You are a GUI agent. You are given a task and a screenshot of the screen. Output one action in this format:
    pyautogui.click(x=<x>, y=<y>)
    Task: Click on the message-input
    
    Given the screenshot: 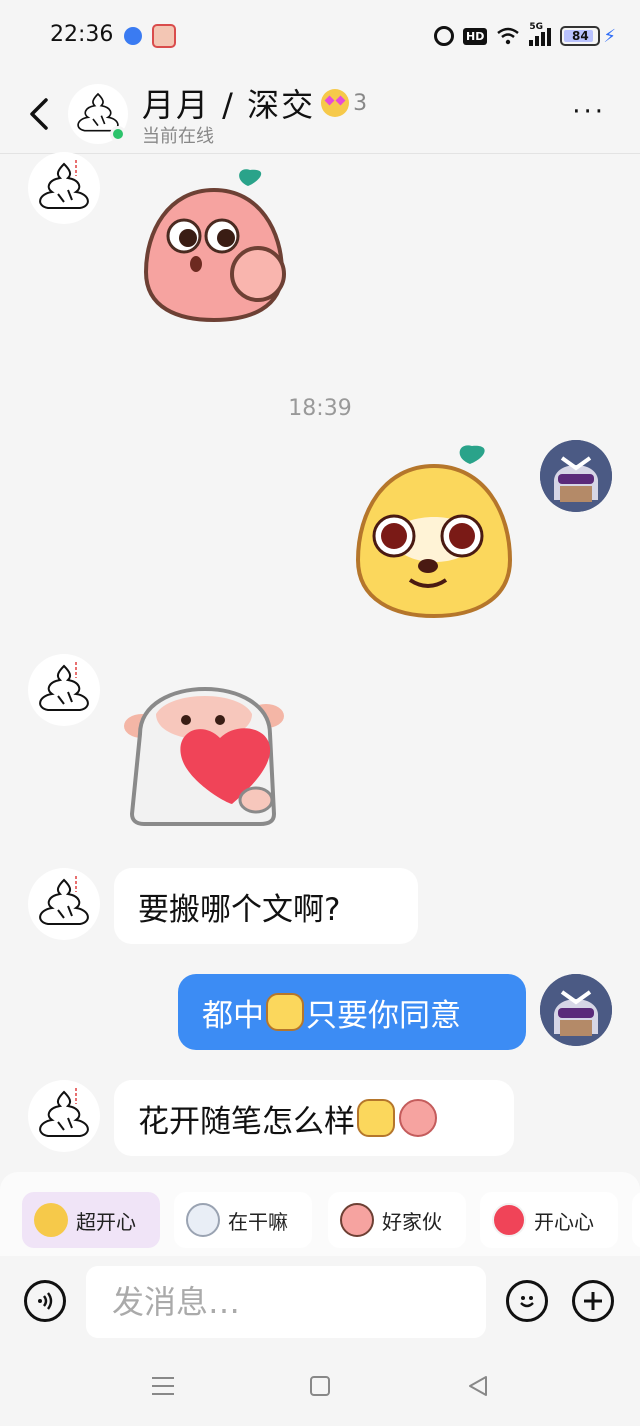 What is the action you would take?
    pyautogui.click(x=286, y=1302)
    